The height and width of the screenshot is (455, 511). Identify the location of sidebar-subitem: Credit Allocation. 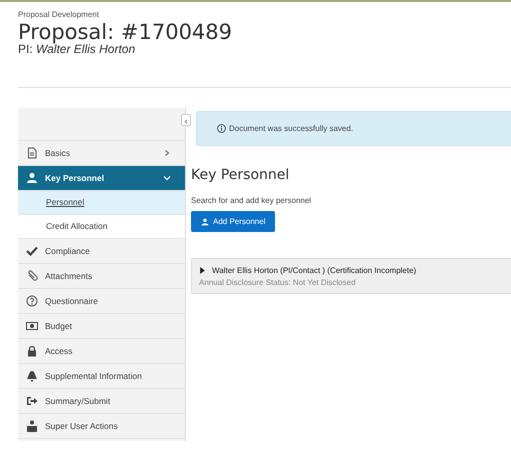
(101, 227).